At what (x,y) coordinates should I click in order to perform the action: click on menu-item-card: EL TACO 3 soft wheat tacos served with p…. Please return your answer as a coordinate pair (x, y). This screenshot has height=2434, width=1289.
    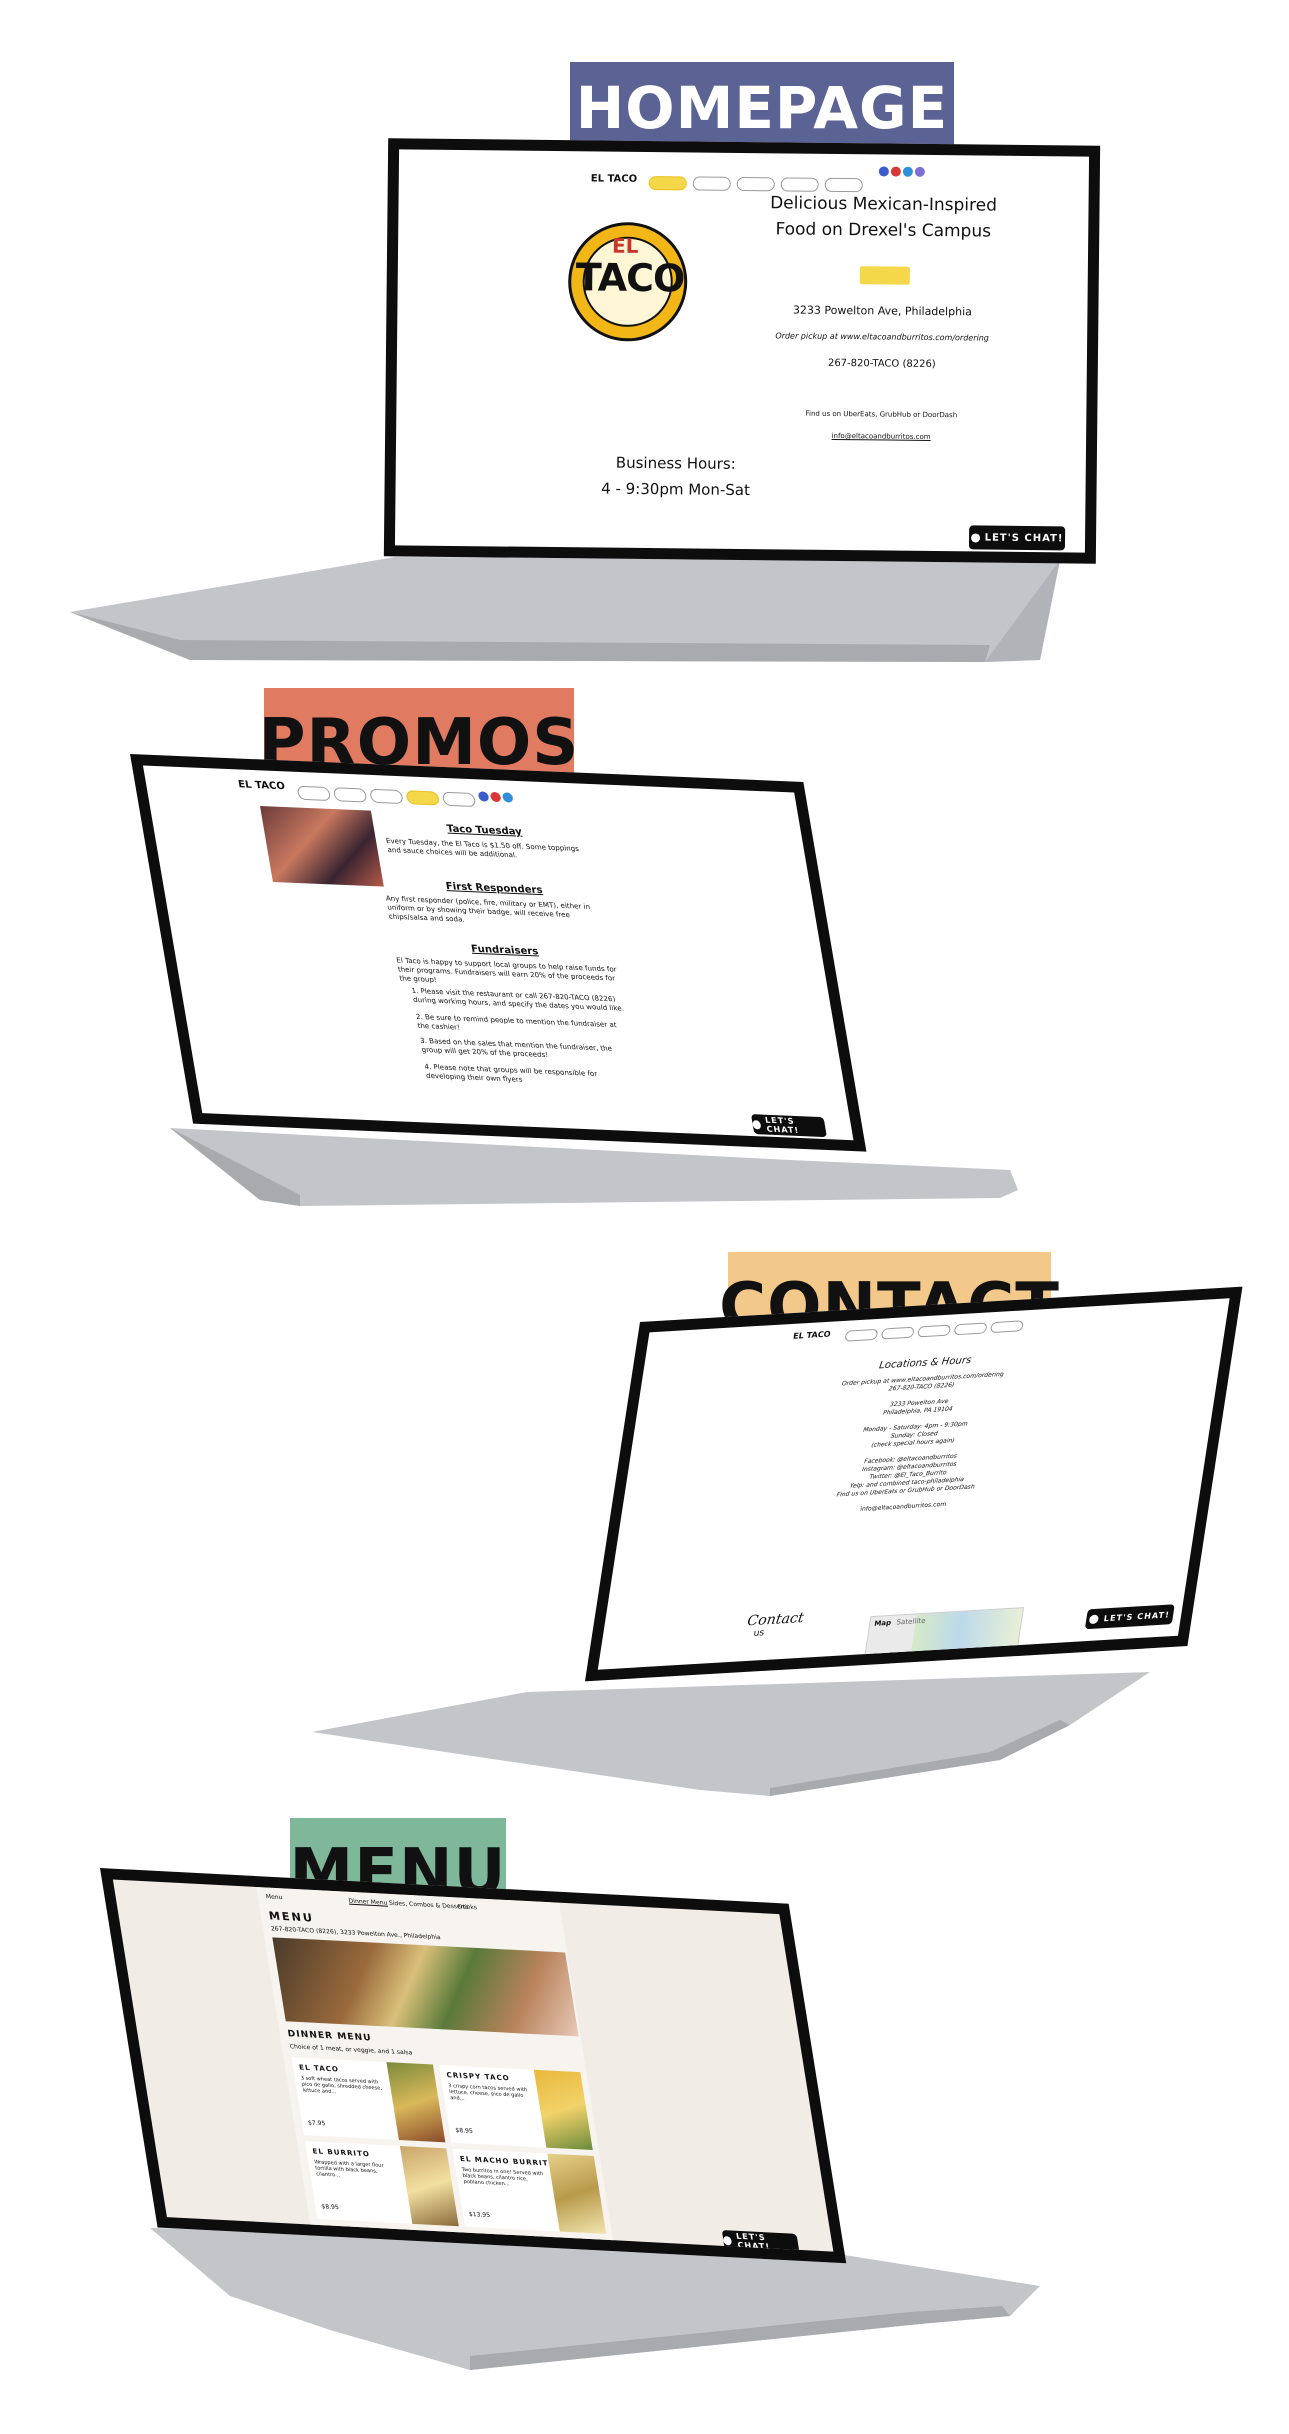
    Looking at the image, I should click on (368, 2100).